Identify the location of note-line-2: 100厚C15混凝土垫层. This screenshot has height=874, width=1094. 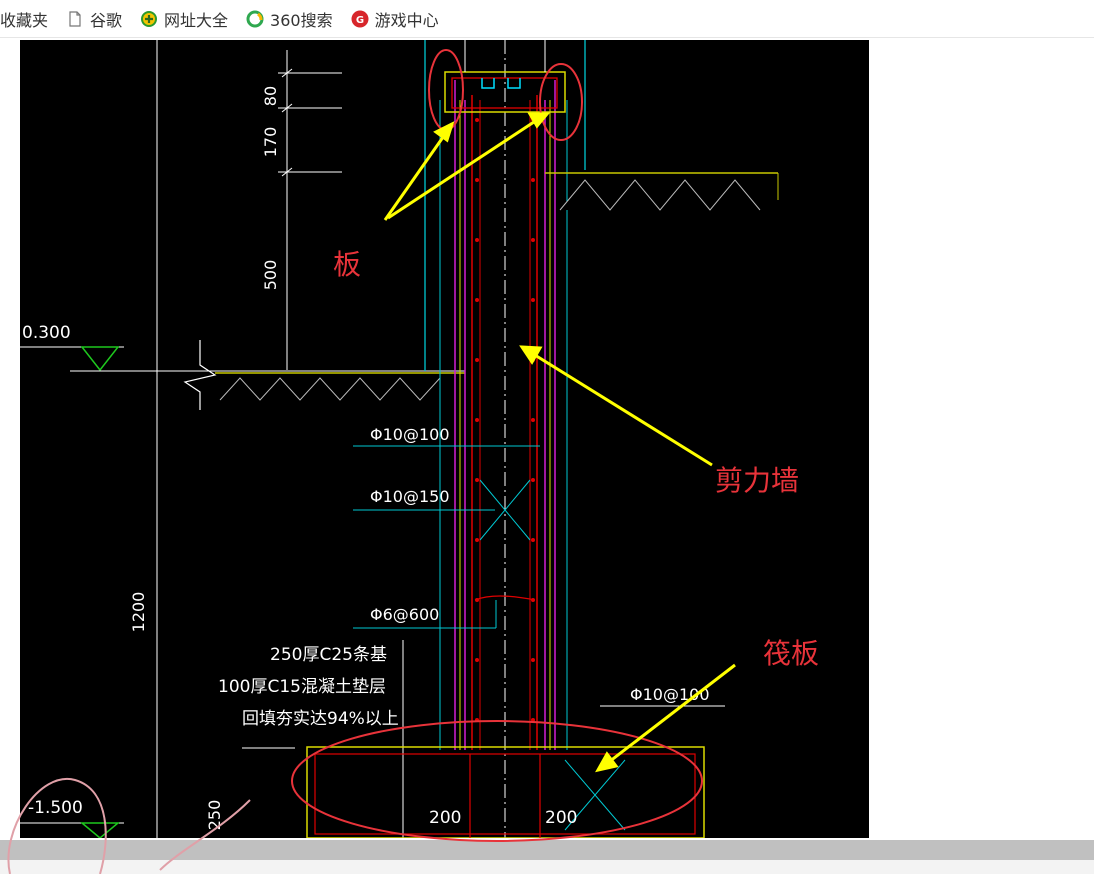
(302, 687).